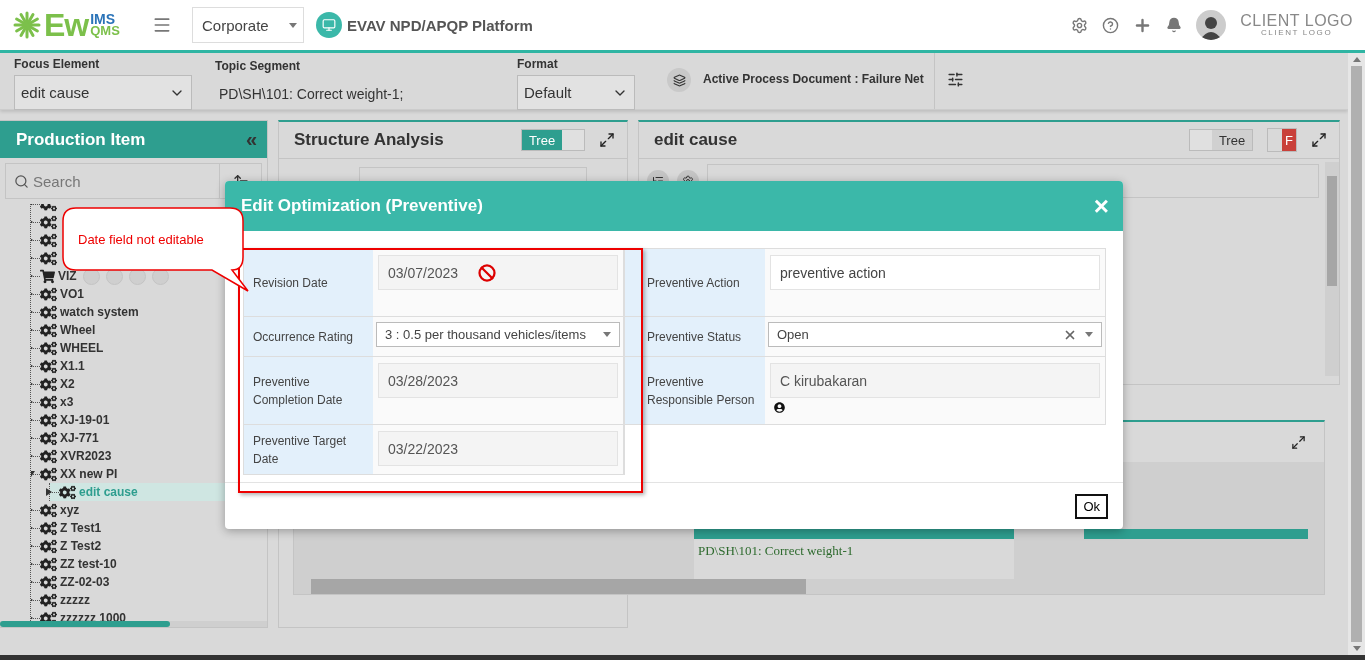  I want to click on field-label: Preventive Action, so click(694, 283).